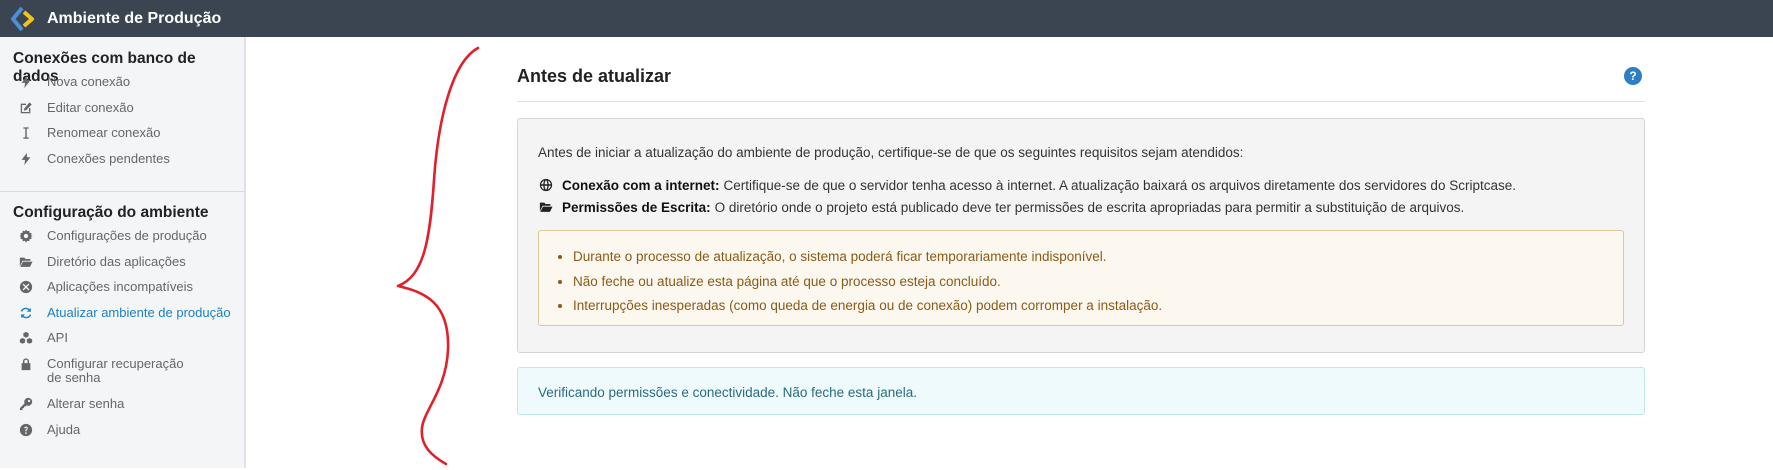 The image size is (1773, 470). I want to click on sidebar-item-label: Configurações de produção, so click(127, 235).